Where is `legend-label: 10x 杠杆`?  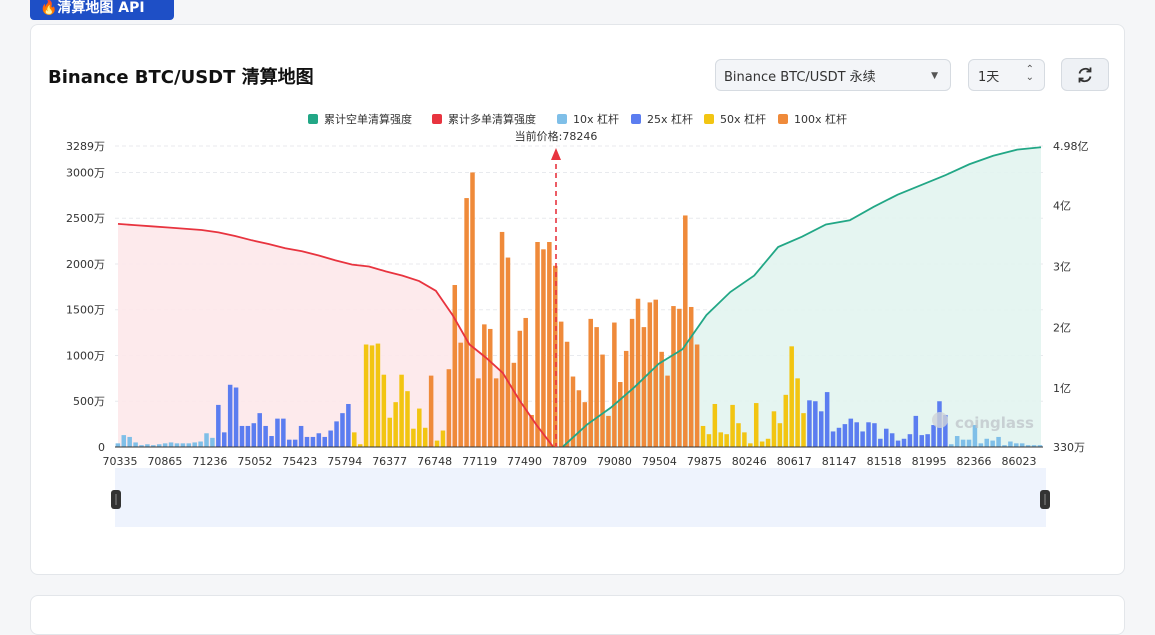
legend-label: 10x 杠杆 is located at coordinates (596, 119).